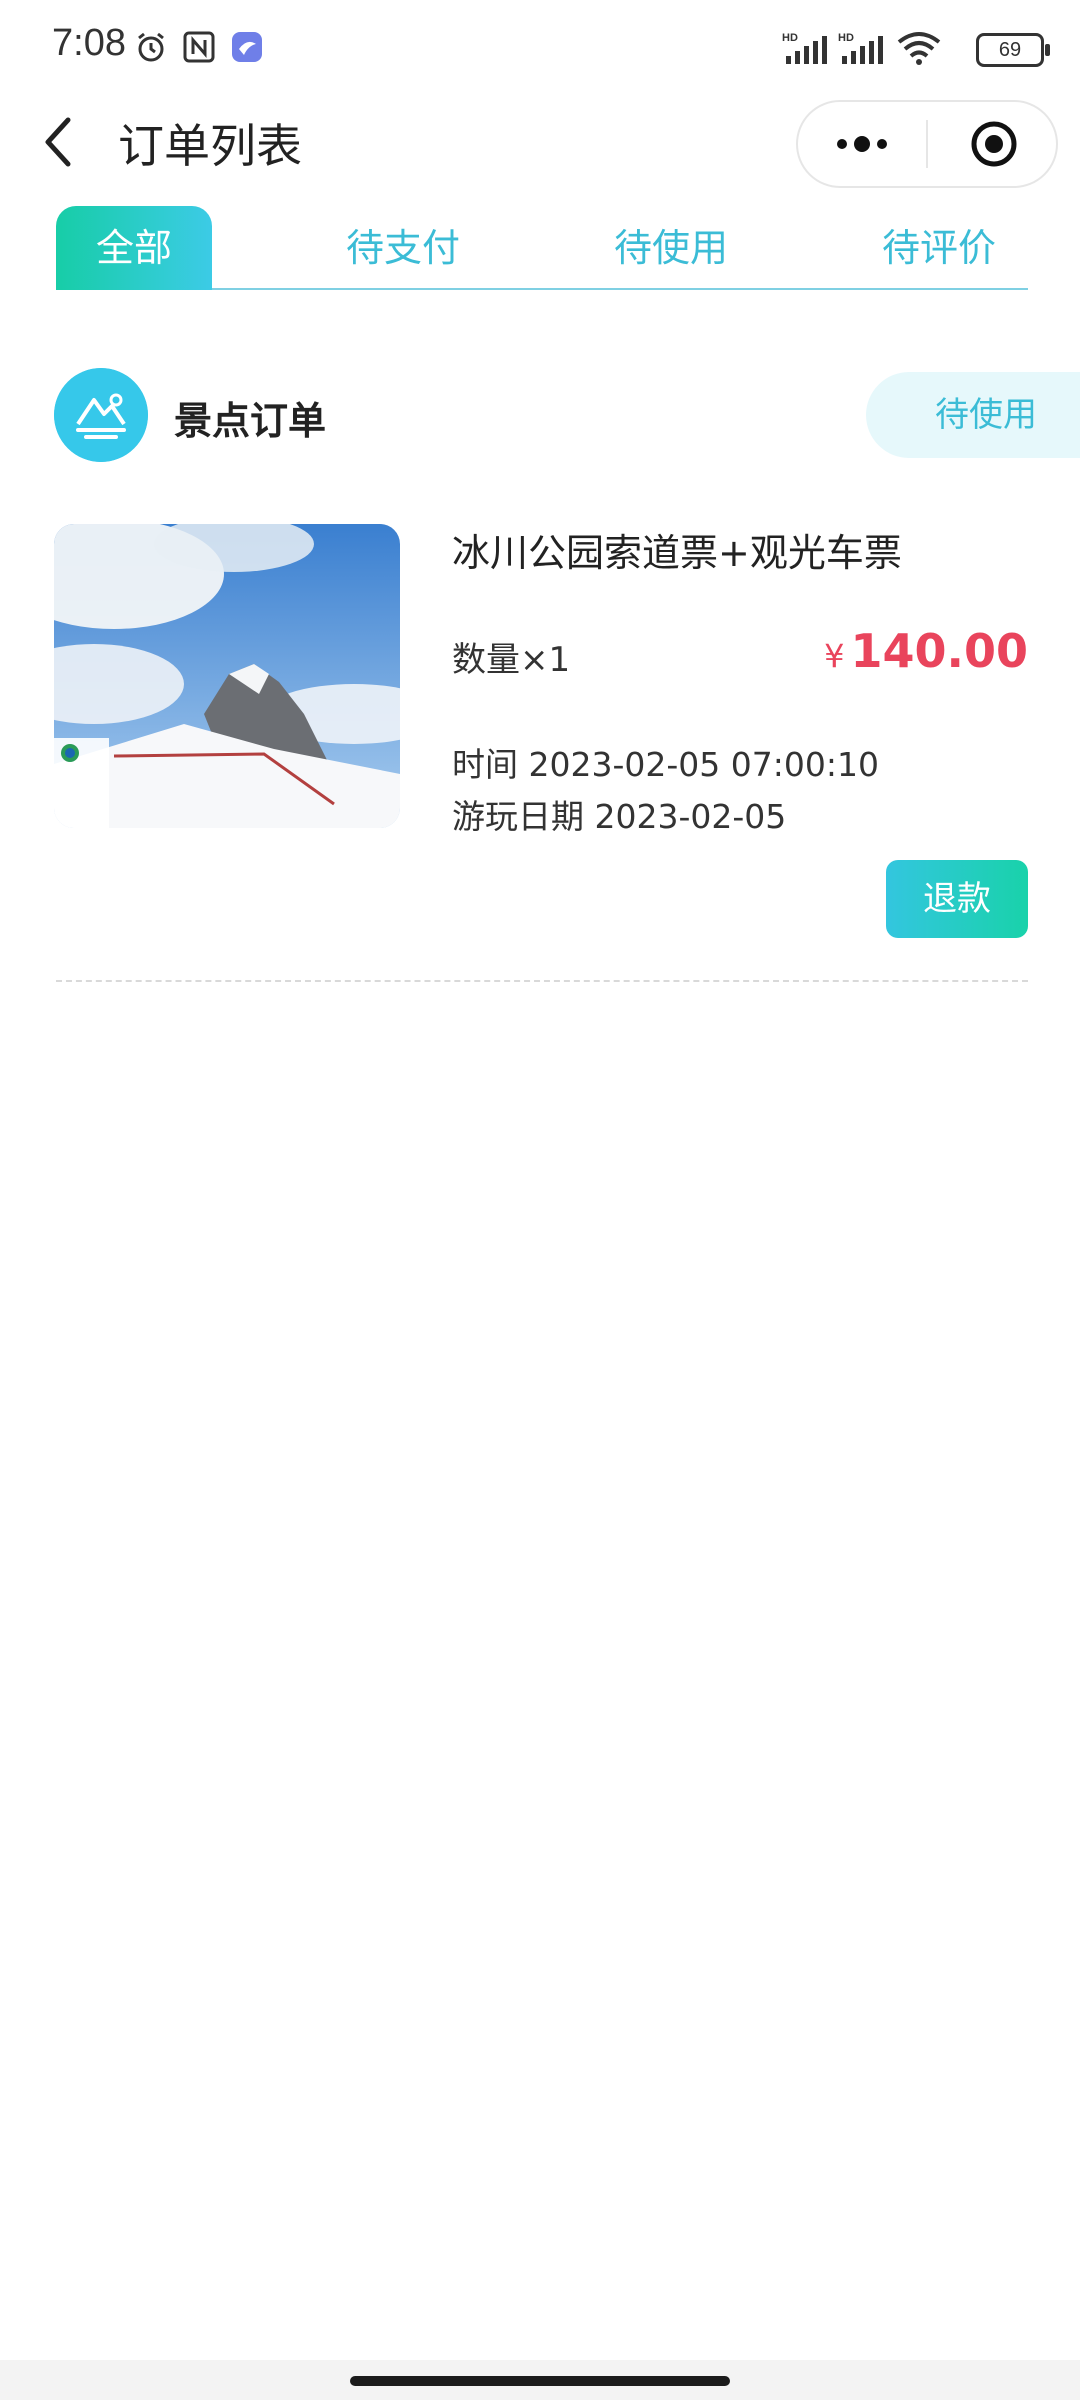 The image size is (1080, 2400). I want to click on currency-symbol: ¥, so click(834, 656).